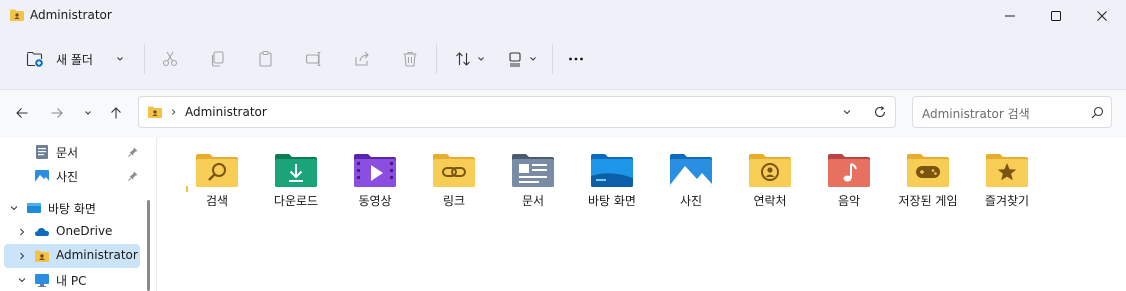 The height and width of the screenshot is (291, 1126). I want to click on folder-label: 링크, so click(454, 201).